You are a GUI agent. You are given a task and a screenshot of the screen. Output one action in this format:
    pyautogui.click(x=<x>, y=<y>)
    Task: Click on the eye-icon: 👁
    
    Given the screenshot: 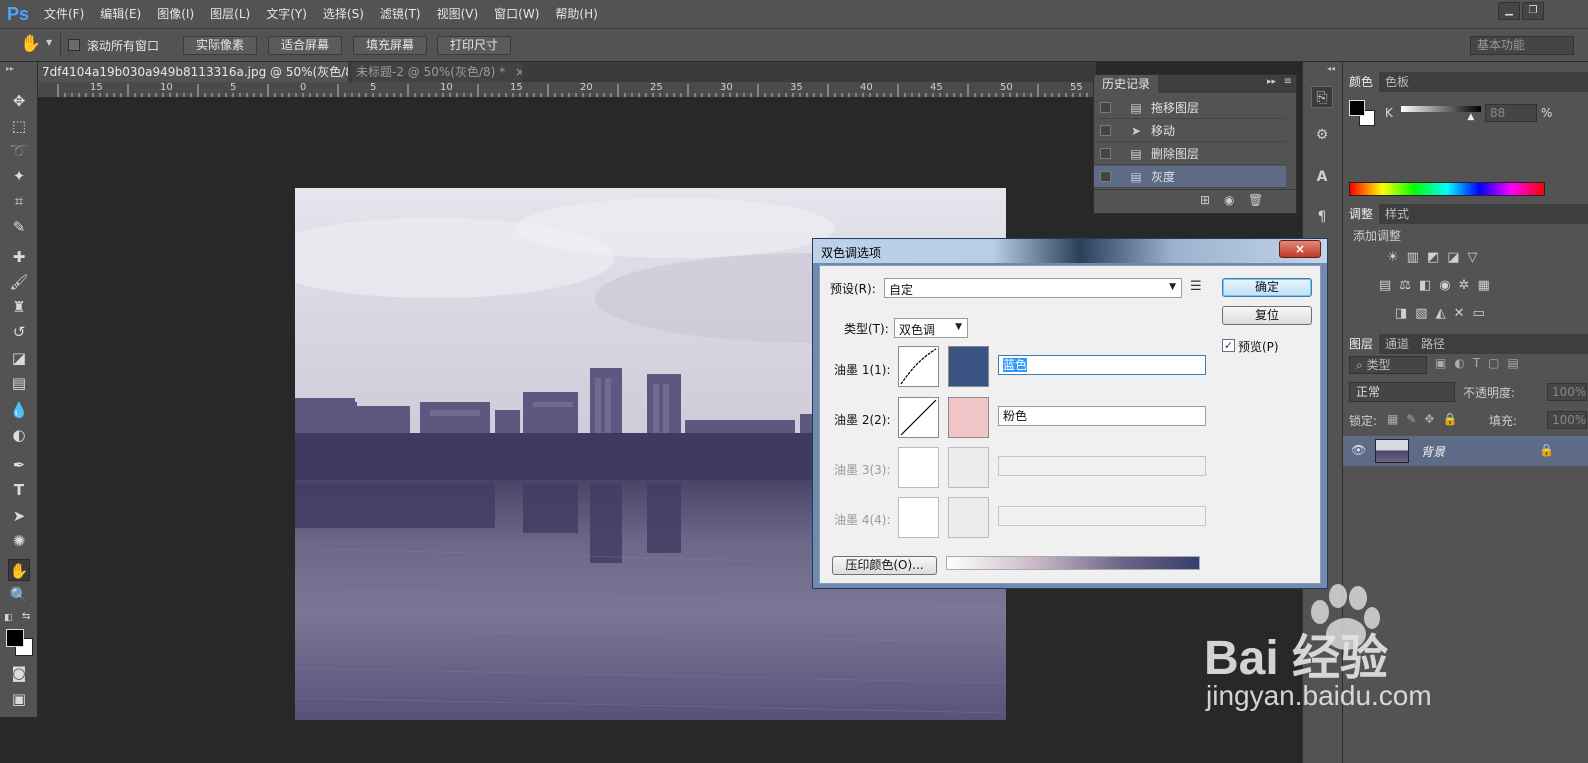 What is the action you would take?
    pyautogui.click(x=1358, y=450)
    